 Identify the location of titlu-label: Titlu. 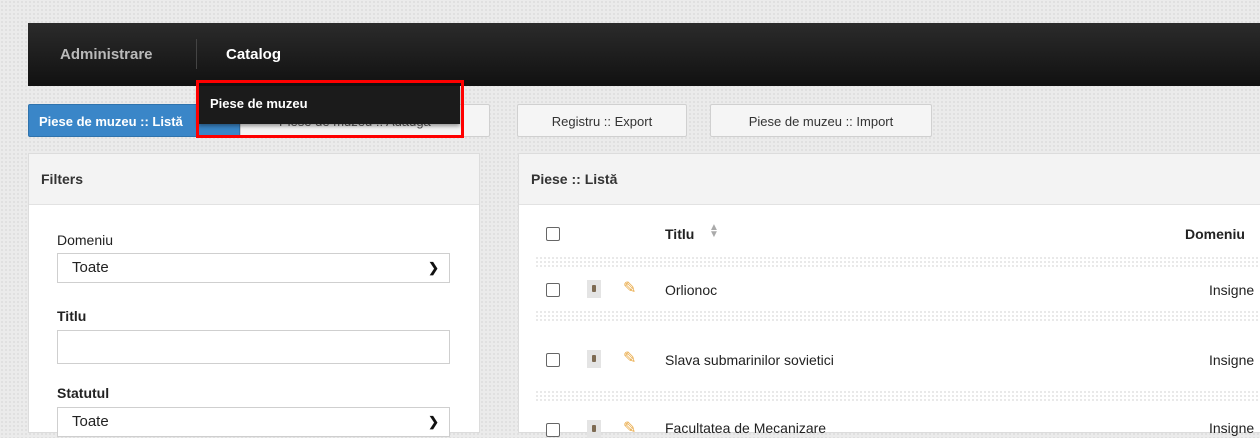
(72, 316).